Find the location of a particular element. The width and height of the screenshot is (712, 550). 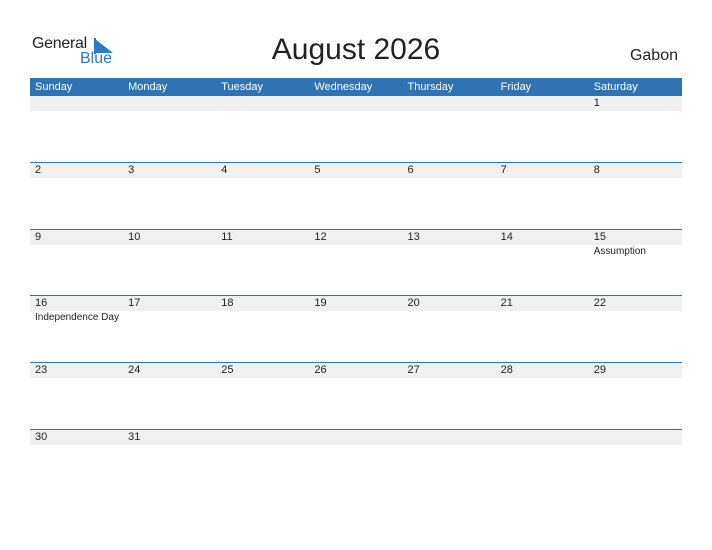

holiday-row: Assumption is located at coordinates (356, 252).